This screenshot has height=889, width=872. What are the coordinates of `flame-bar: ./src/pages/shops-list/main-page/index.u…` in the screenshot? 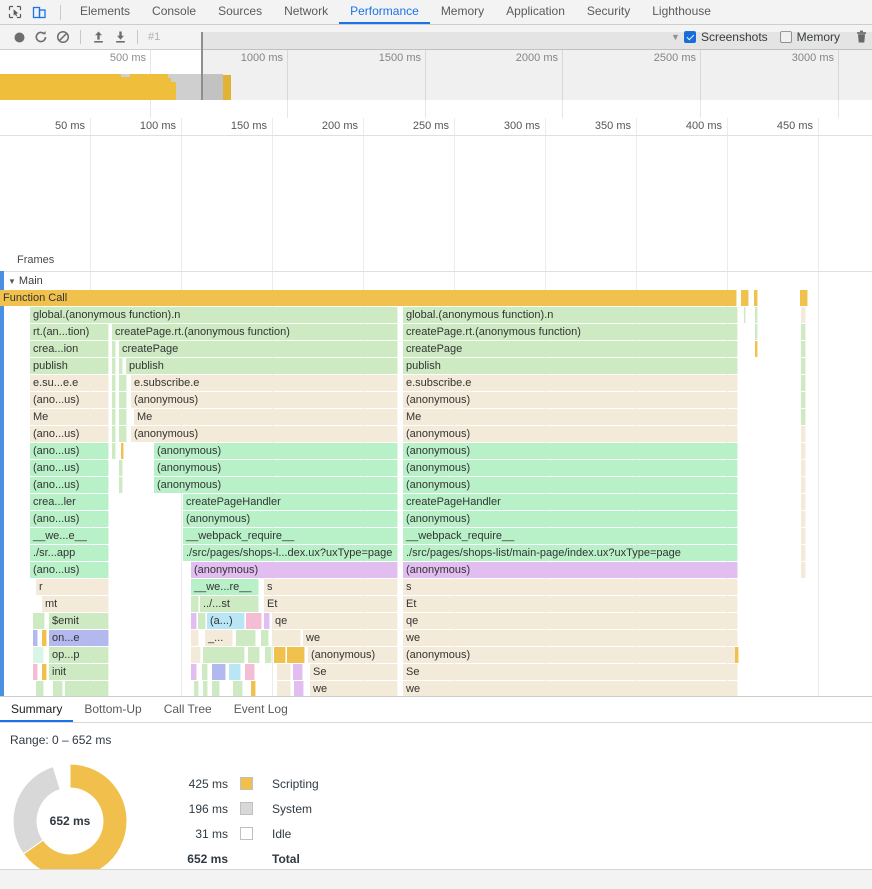 It's located at (570, 553).